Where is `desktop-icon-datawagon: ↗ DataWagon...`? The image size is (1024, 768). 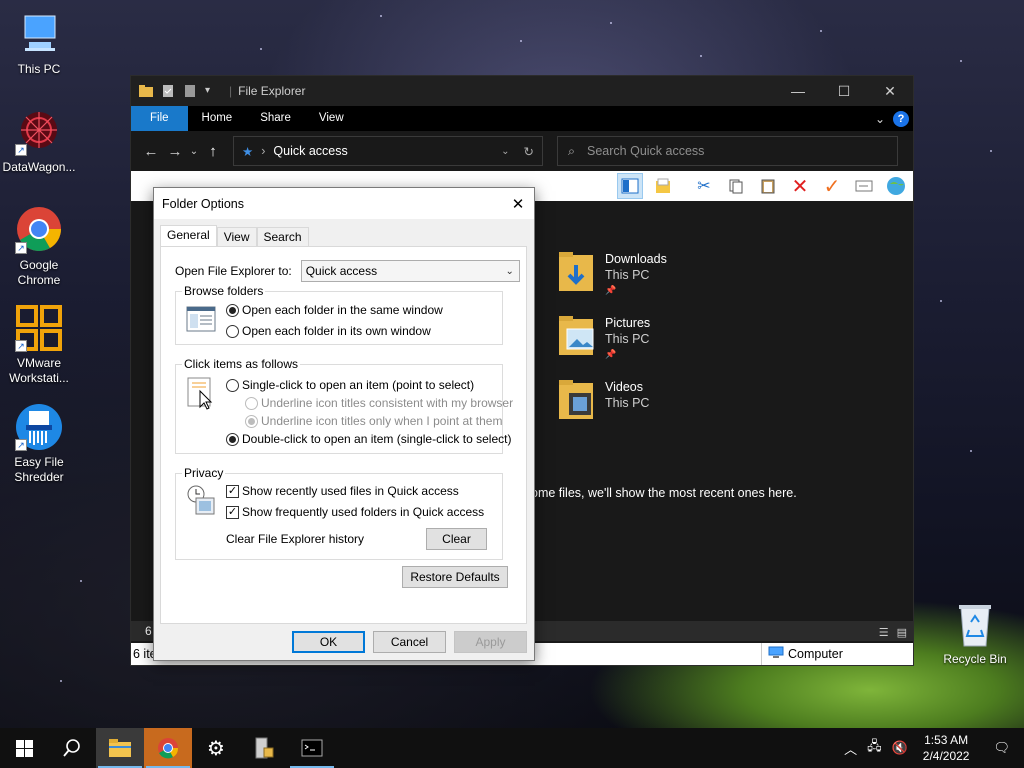 desktop-icon-datawagon: ↗ DataWagon... is located at coordinates (39, 141).